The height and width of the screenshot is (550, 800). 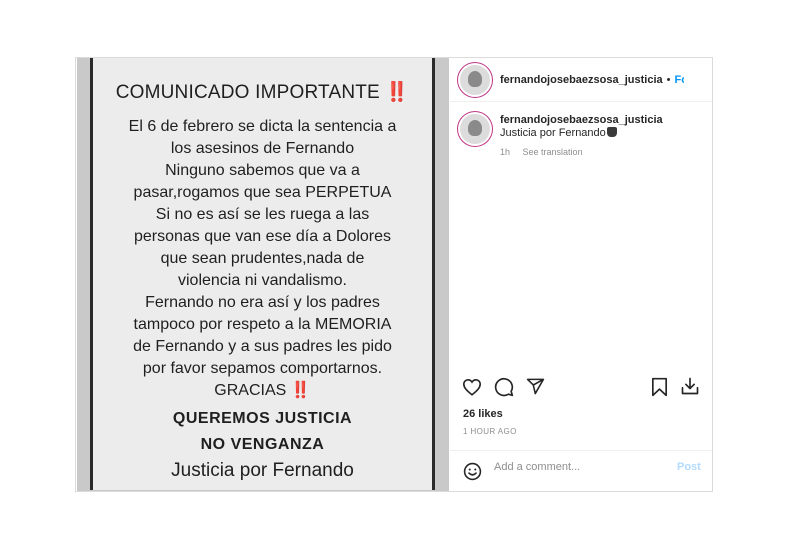 What do you see at coordinates (262, 324) in the screenshot?
I see `poster-line: tampoco por respeto a la MEMORIA` at bounding box center [262, 324].